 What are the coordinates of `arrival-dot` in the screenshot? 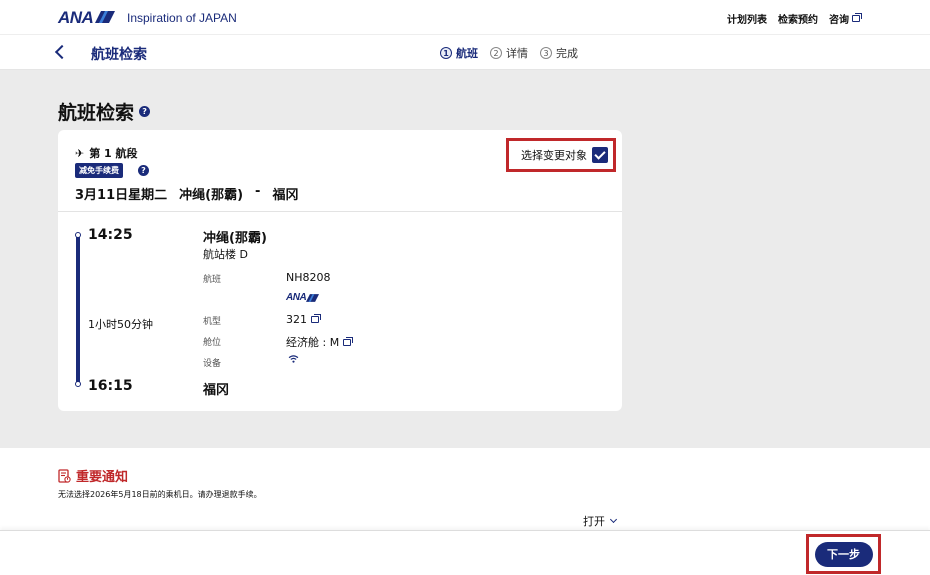 It's located at (78, 384).